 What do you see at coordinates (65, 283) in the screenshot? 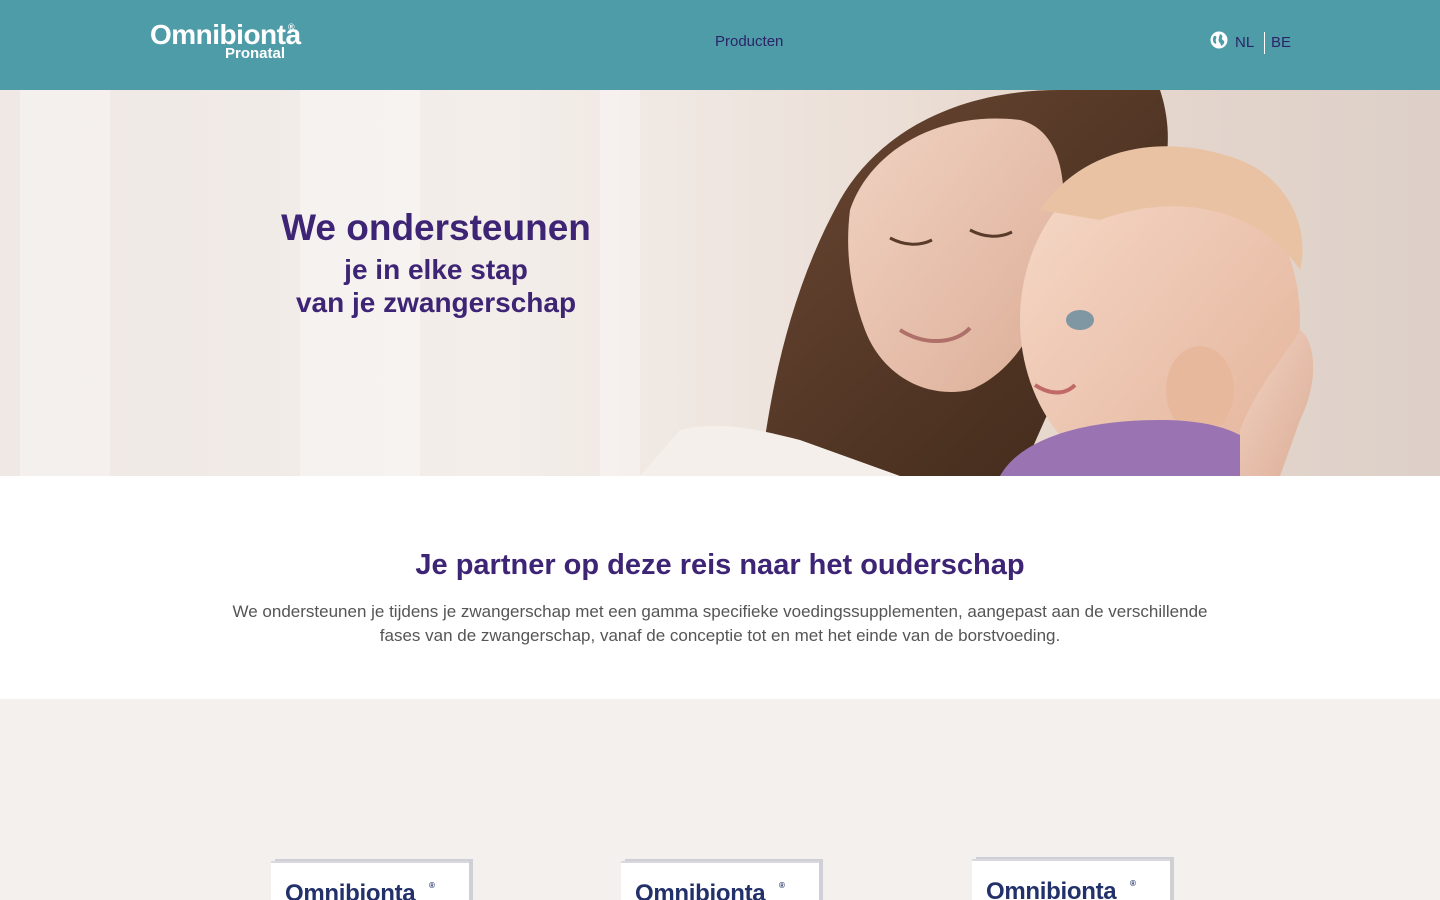
I see `hero-window-light` at bounding box center [65, 283].